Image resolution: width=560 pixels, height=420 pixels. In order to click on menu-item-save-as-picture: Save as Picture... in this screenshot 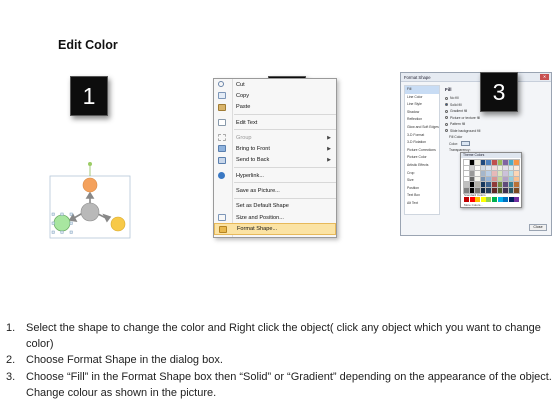, I will do `click(275, 190)`.